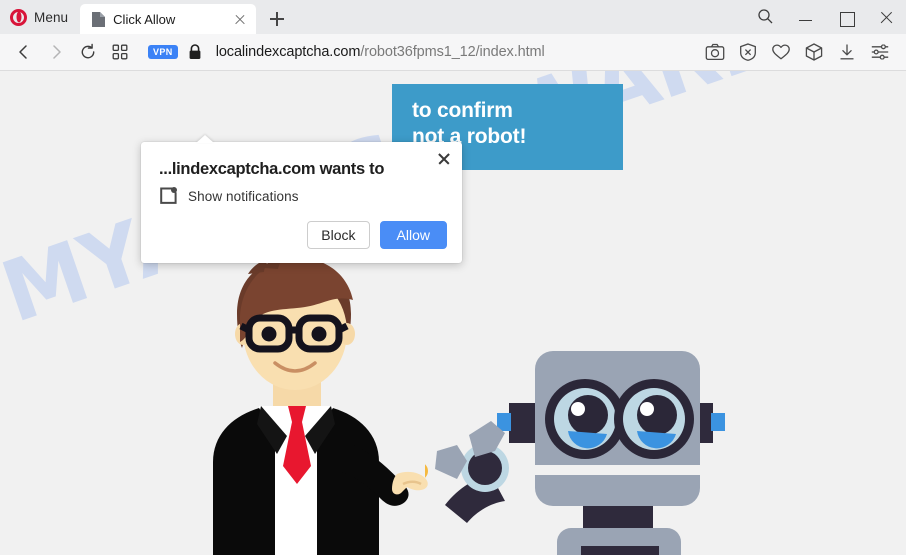  Describe the element at coordinates (714, 52) in the screenshot. I see `snapshot-icon` at that location.